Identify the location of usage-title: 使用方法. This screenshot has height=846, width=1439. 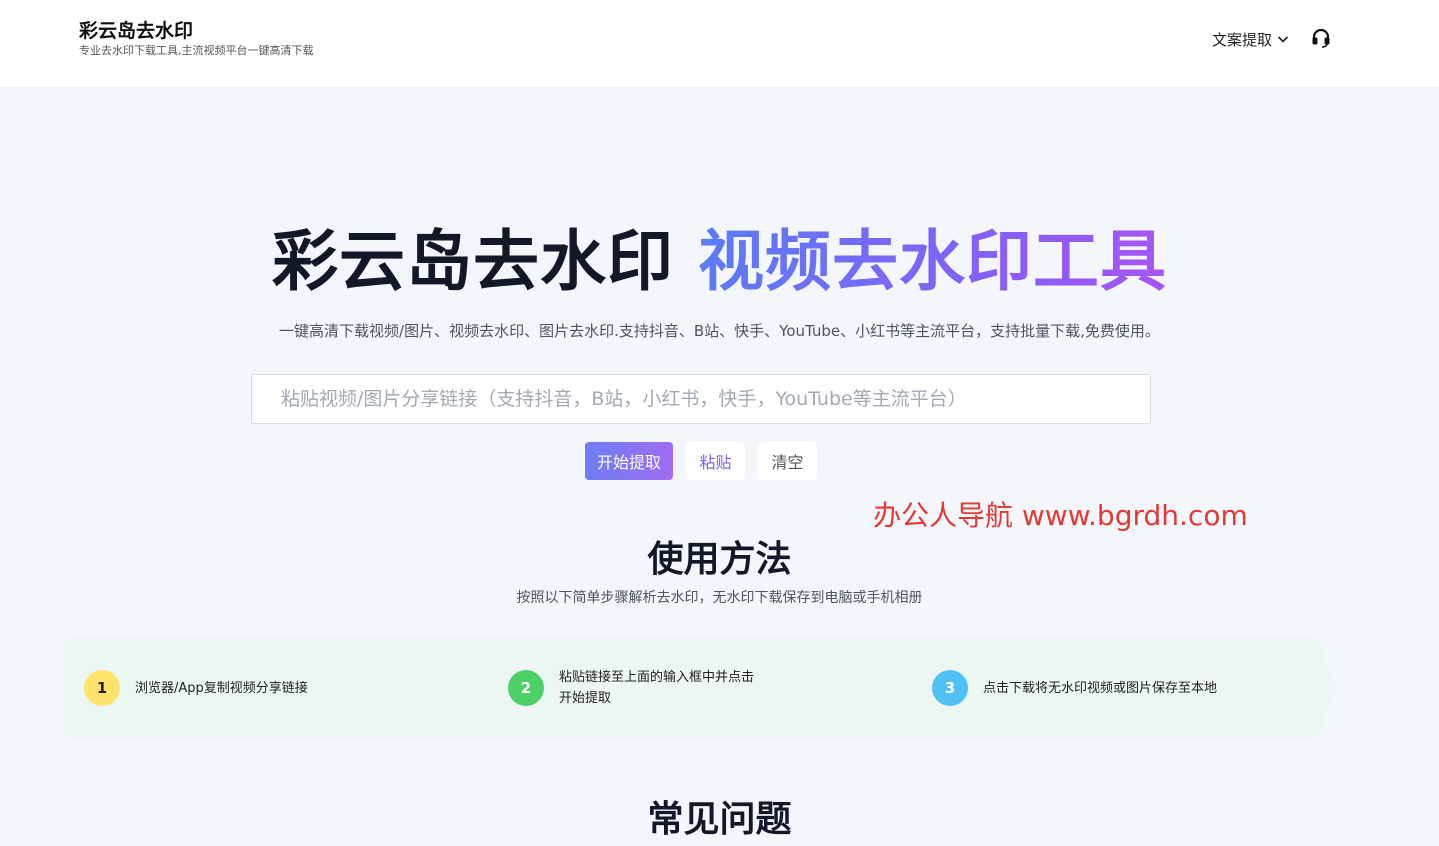
(719, 559).